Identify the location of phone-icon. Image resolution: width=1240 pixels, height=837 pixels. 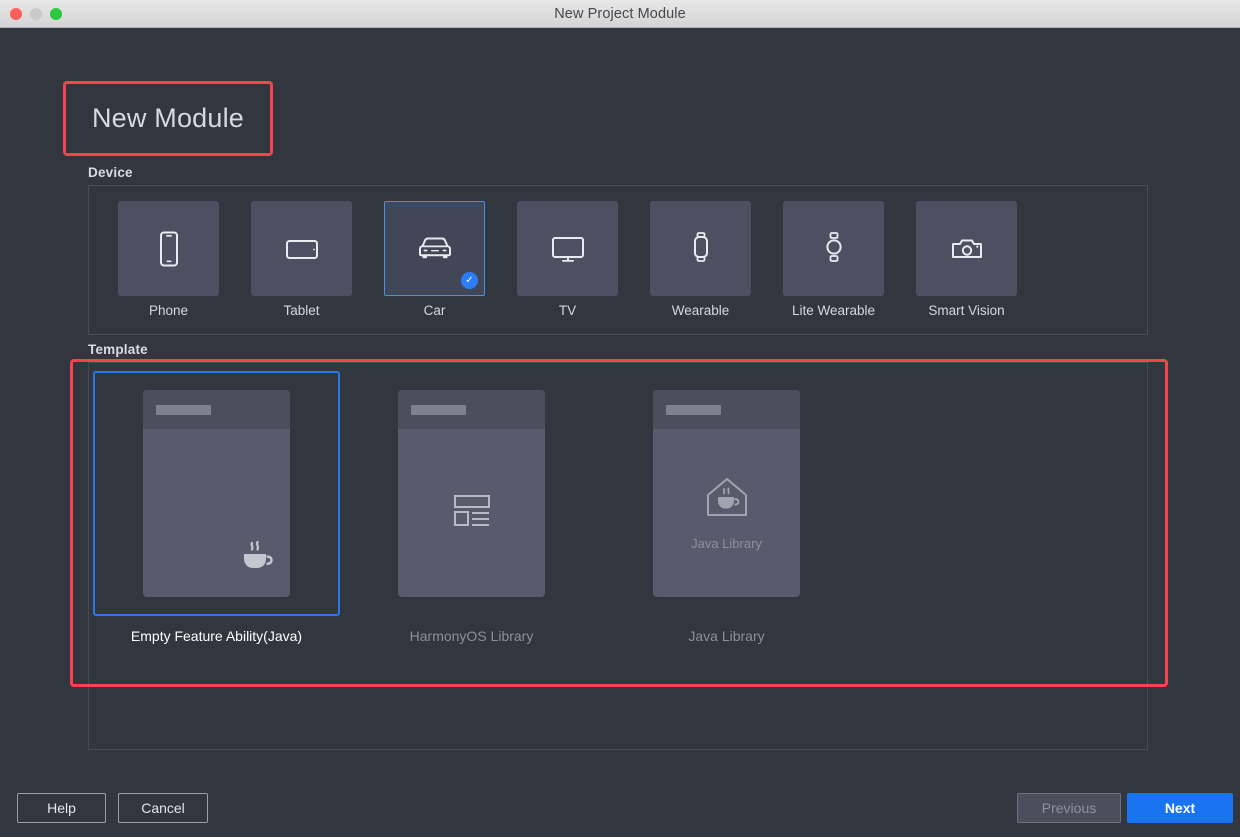
(169, 249).